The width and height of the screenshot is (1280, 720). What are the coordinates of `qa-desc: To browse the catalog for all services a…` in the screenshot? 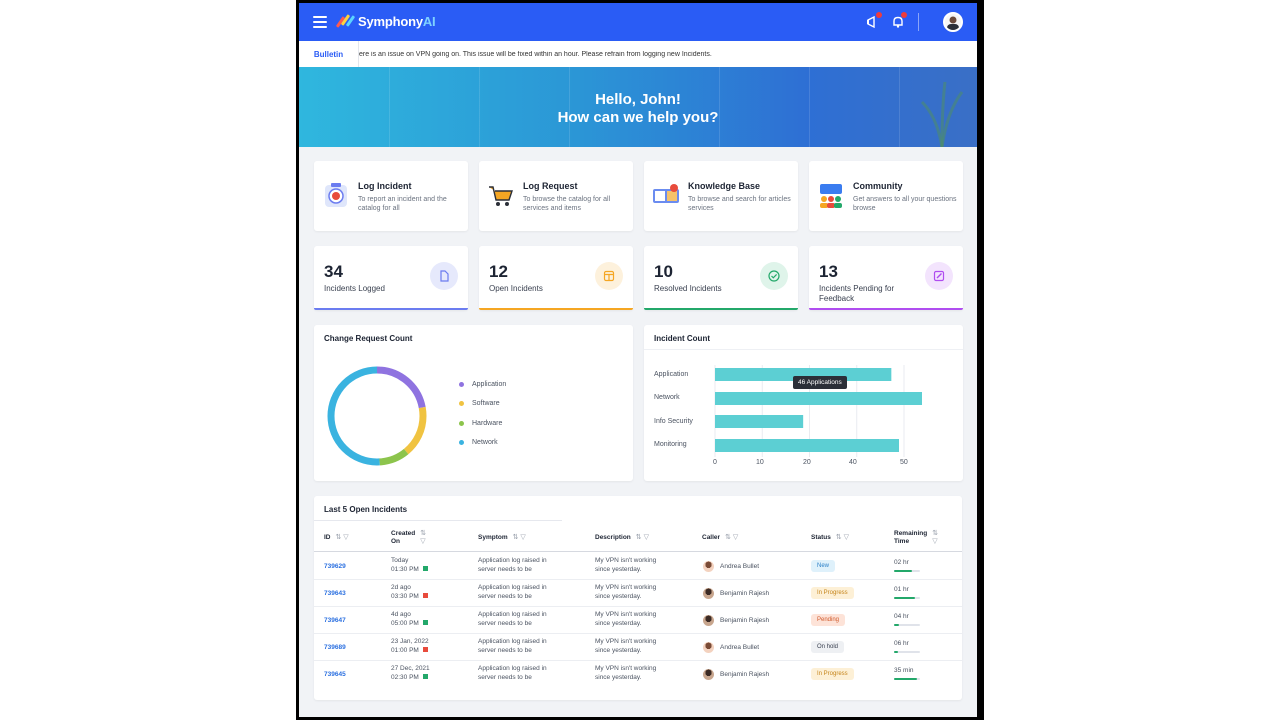 It's located at (567, 204).